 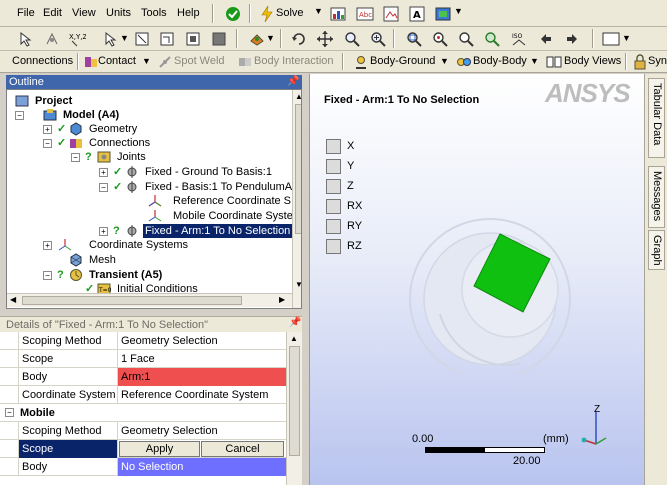 What do you see at coordinates (52, 13) in the screenshot?
I see `menu-edit: Edit` at bounding box center [52, 13].